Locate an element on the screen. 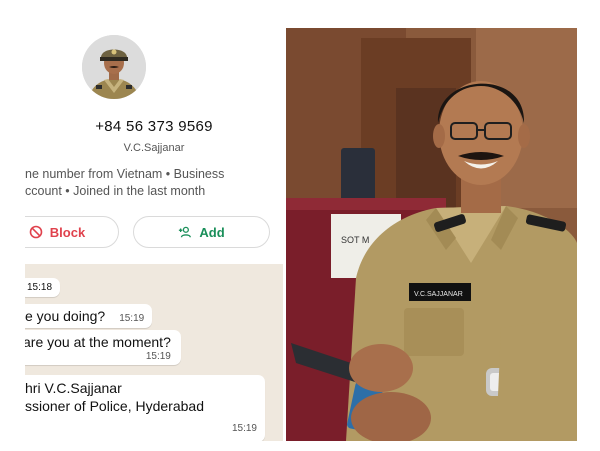  name-tag-text: V.C.SAJJANAR is located at coordinates (438, 294).